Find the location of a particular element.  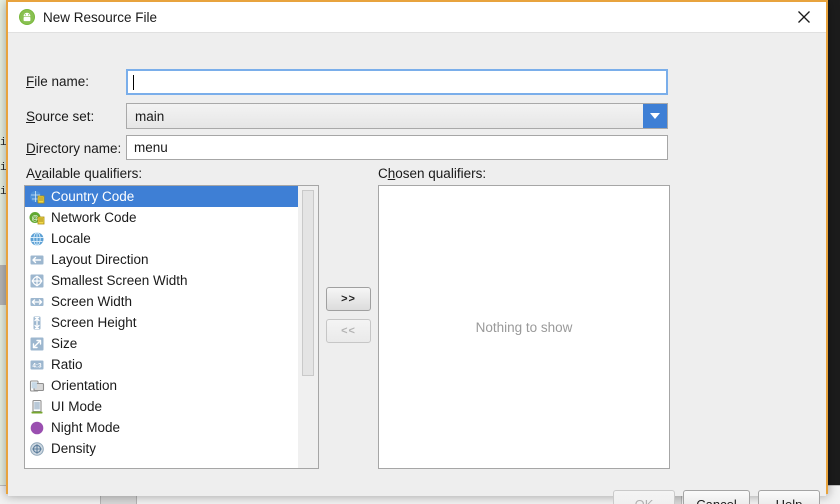

qualifier-row: Locale is located at coordinates (162, 238).